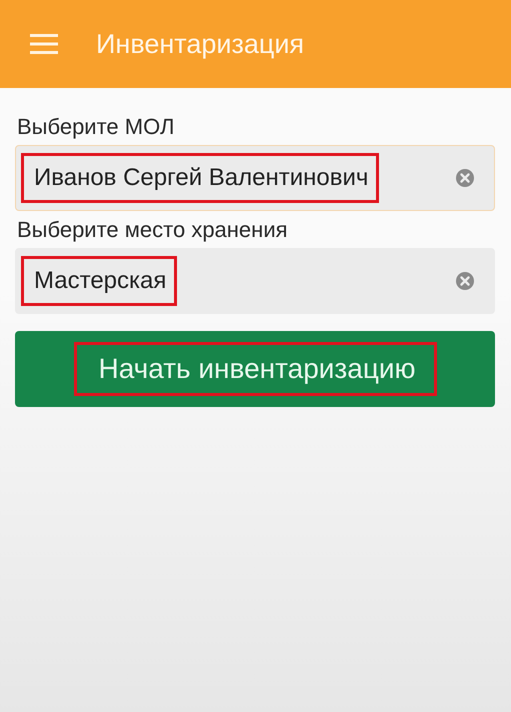 The height and width of the screenshot is (712, 511). I want to click on start-inventory-button: Начать инвентаризацию, so click(255, 369).